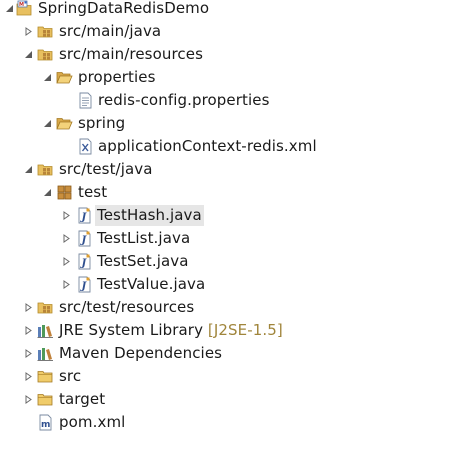 The height and width of the screenshot is (451, 476). Describe the element at coordinates (171, 330) in the screenshot. I see `tree-item-label: JRE System Library [J2SE-1.5]` at that location.